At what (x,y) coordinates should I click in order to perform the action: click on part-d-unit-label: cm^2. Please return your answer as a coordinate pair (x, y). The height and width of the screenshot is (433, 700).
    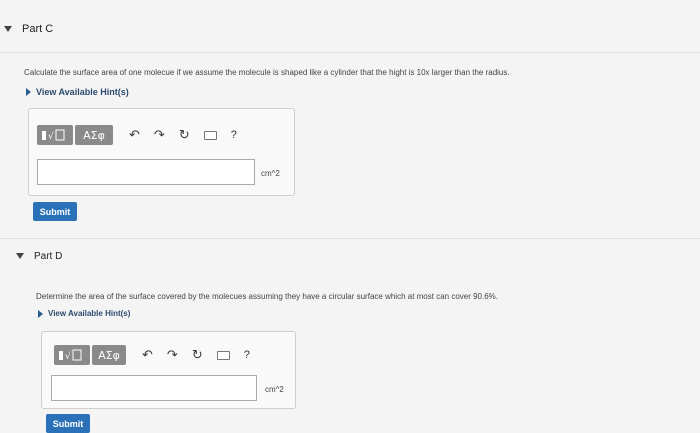
    Looking at the image, I should click on (274, 389).